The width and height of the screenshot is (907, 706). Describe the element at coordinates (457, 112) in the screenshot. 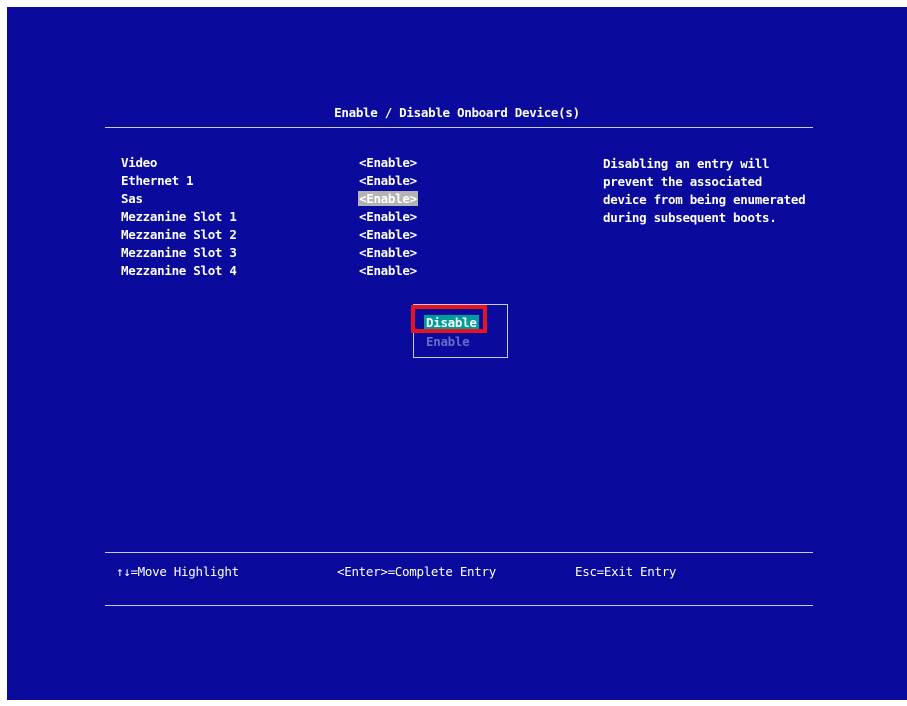

I see `page-title: Enable / Disable Onboard Device(s)` at that location.